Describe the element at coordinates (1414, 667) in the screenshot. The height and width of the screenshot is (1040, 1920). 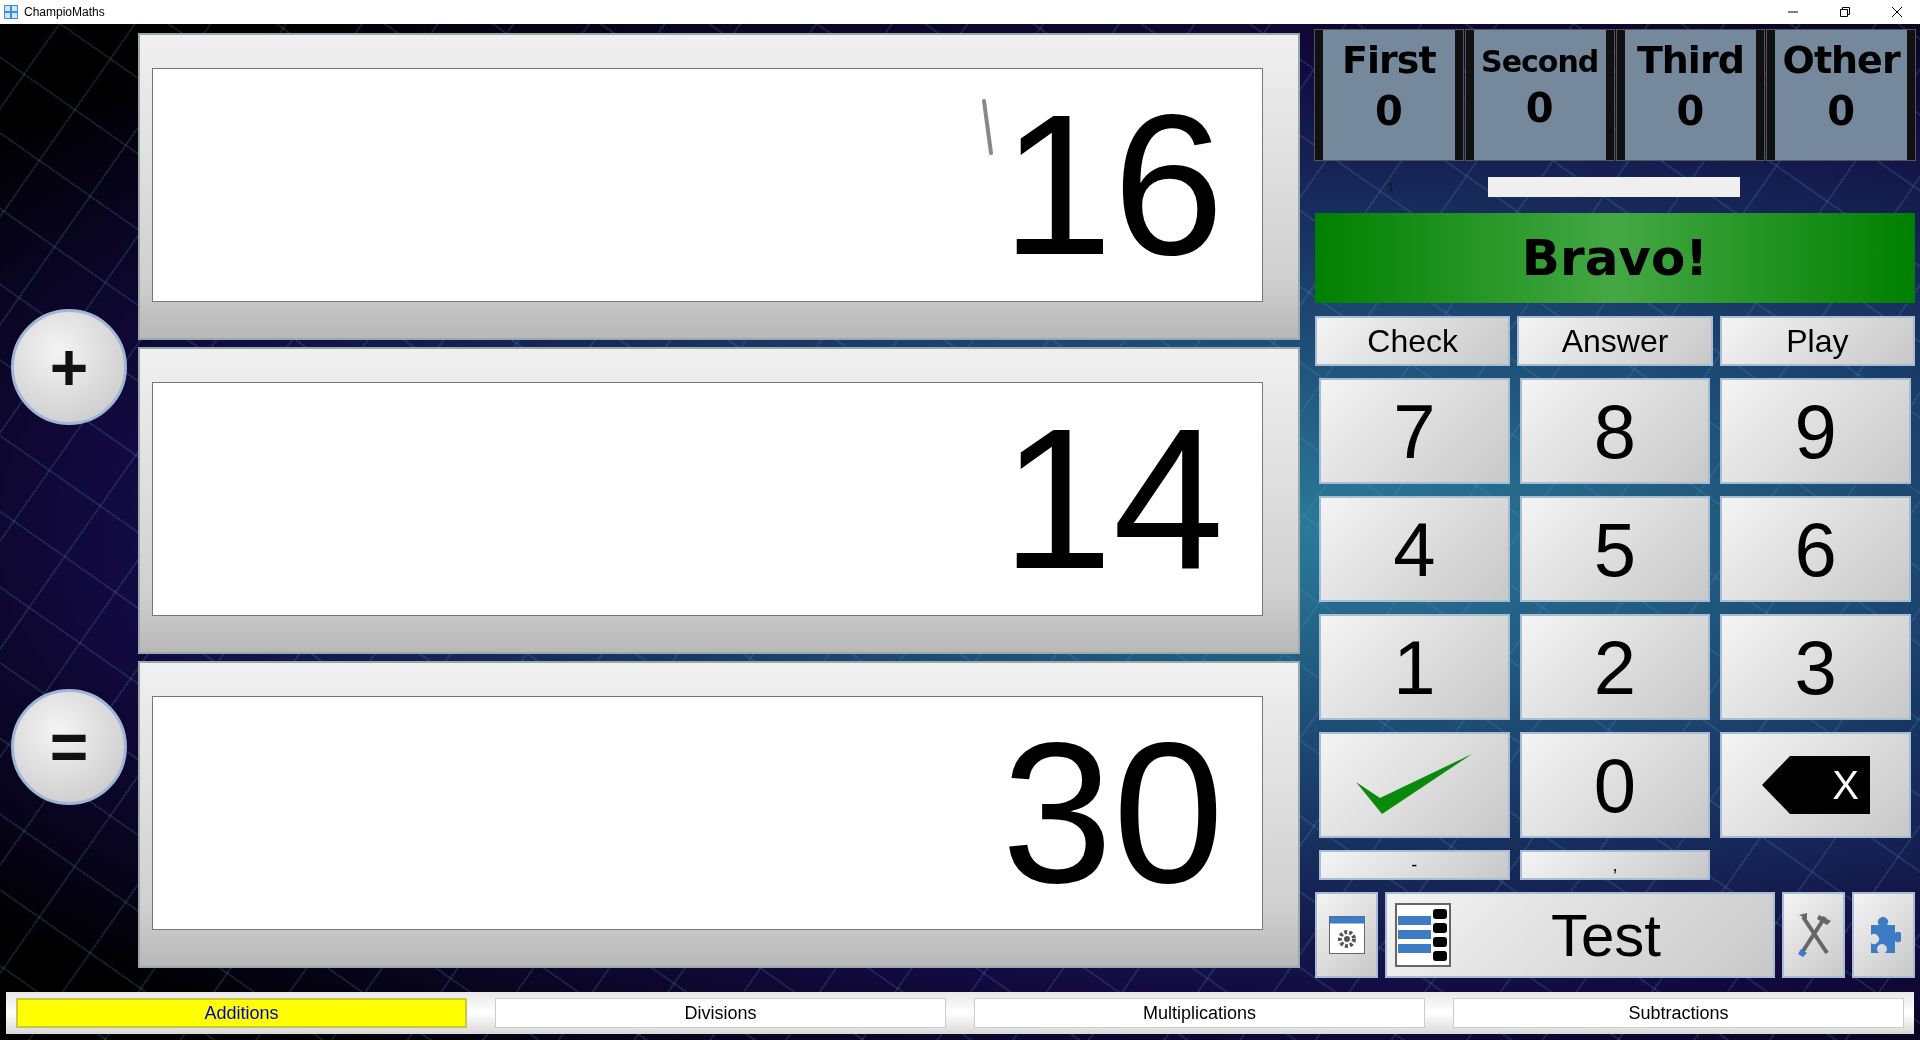
I see `keypad-key: 1` at that location.